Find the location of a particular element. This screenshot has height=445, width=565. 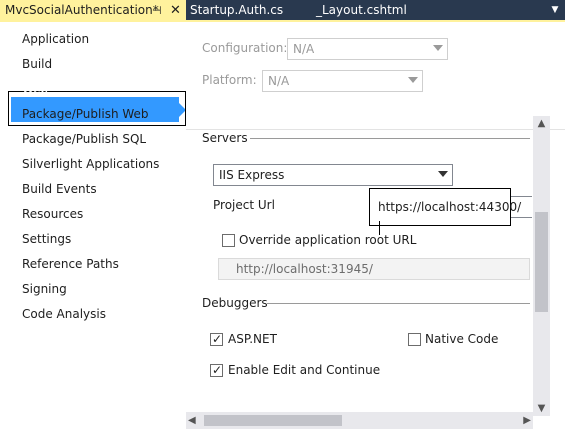

project-url-highlight: https://localhost:44300/ is located at coordinates (445, 211).